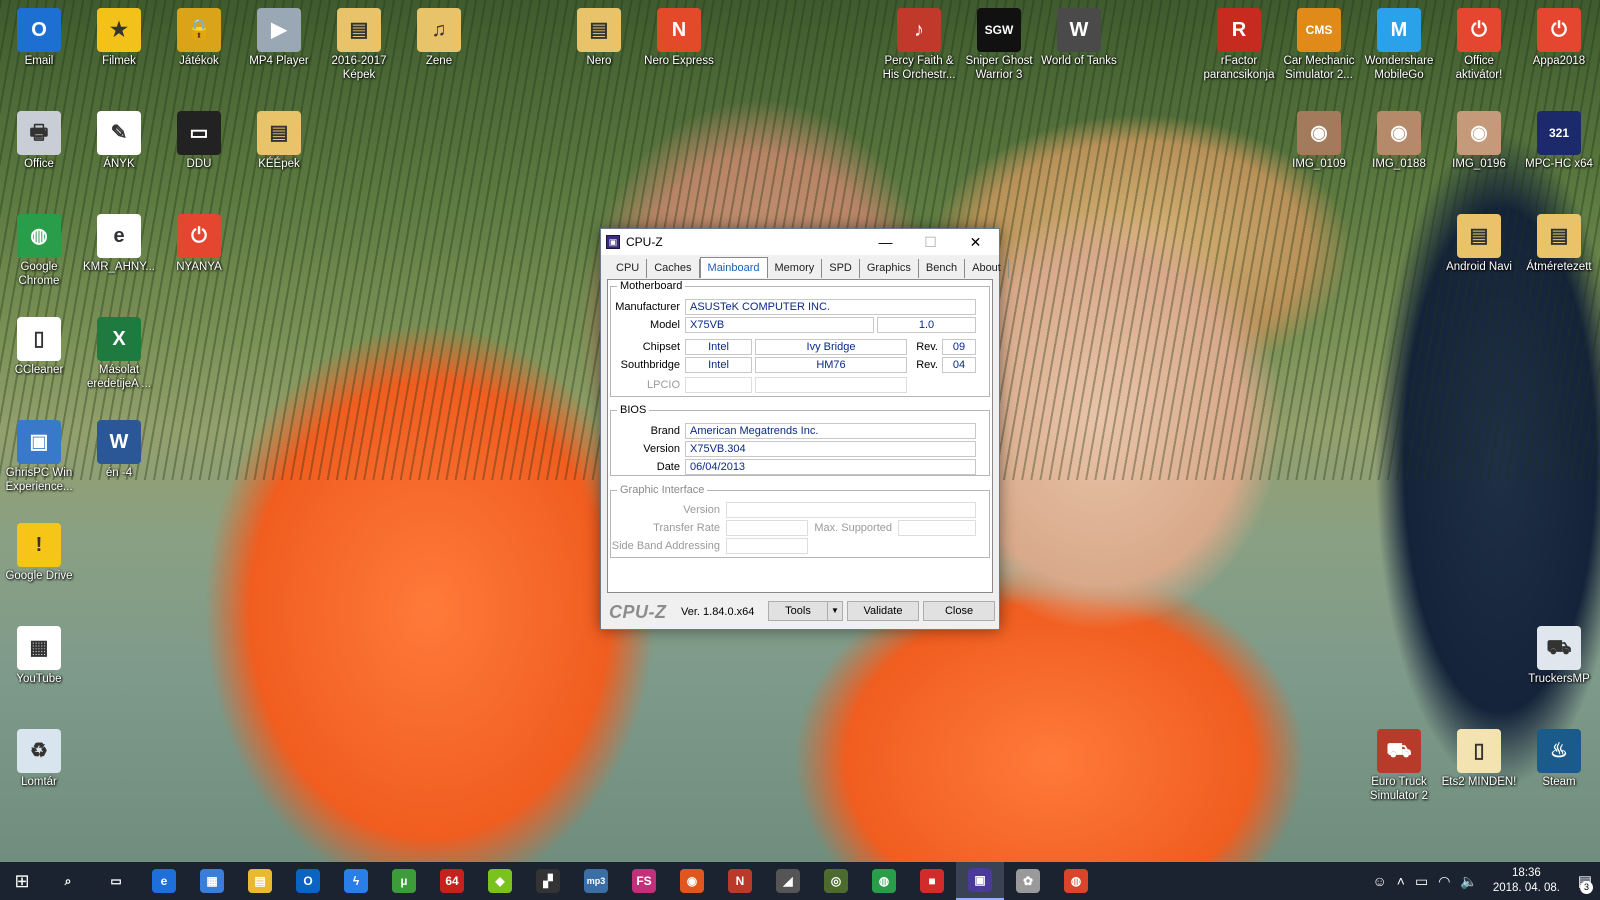  I want to click on desktop-icon: ⏻ Appa2018, so click(1559, 36).